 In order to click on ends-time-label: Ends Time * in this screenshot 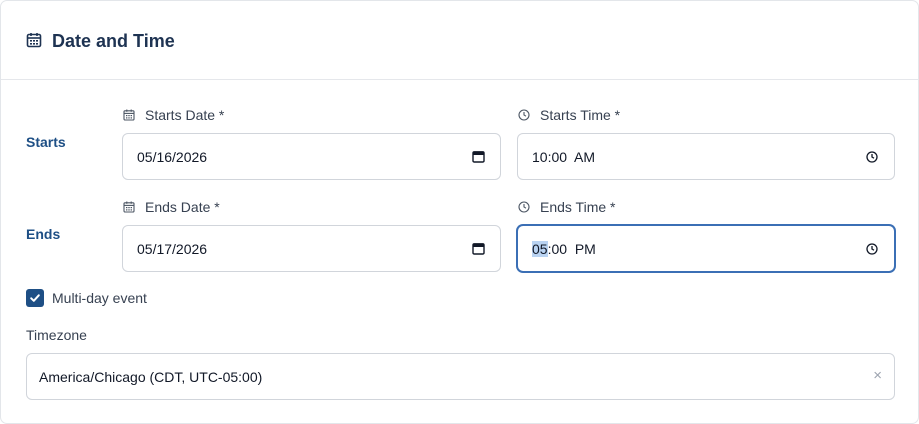, I will do `click(566, 207)`.